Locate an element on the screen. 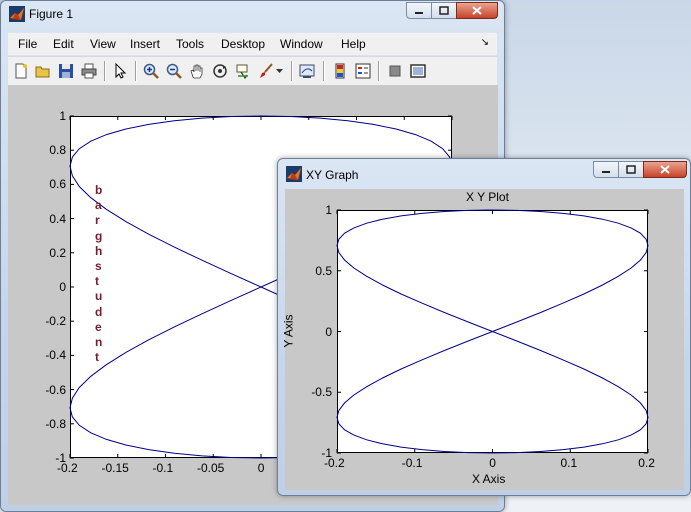 The height and width of the screenshot is (512, 691). x-tick-label: -0.1 is located at coordinates (412, 463).